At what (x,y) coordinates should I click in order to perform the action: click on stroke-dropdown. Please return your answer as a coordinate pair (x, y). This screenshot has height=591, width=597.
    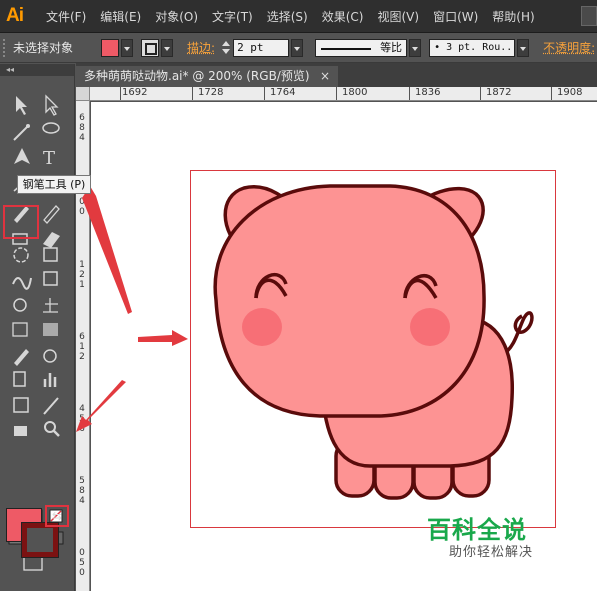
    Looking at the image, I should click on (167, 47).